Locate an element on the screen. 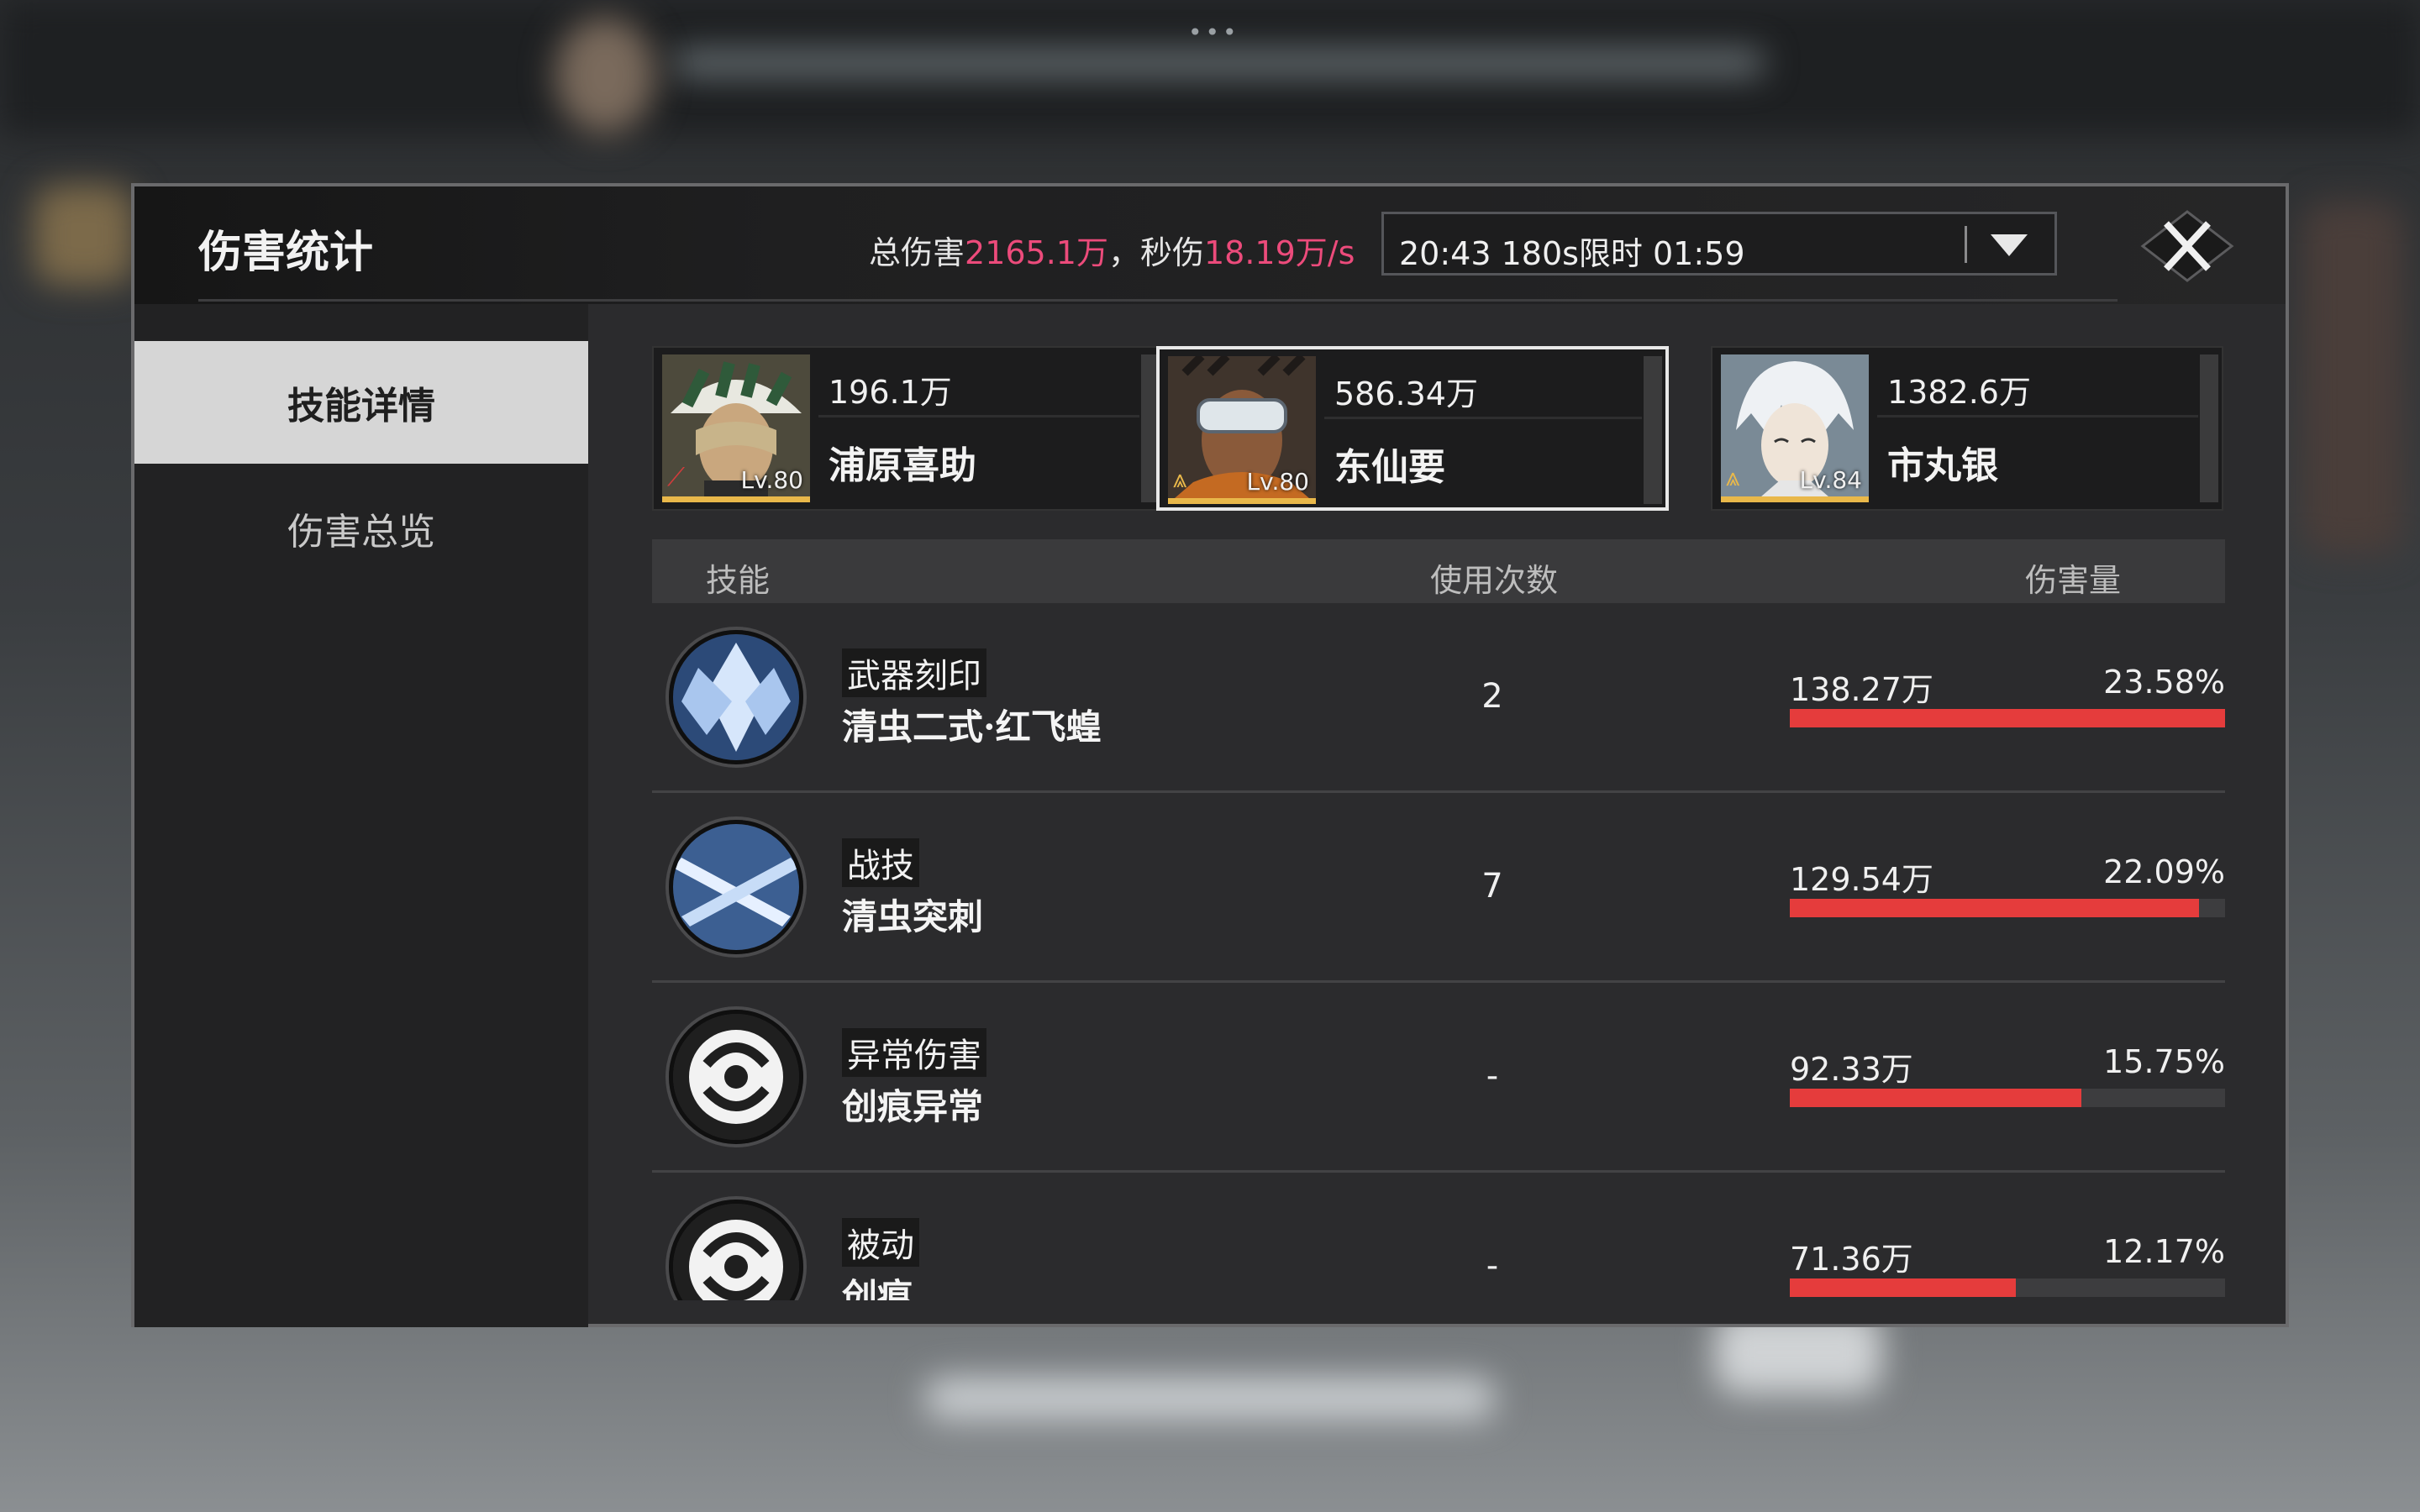 Image resolution: width=2420 pixels, height=1512 pixels. skill-slash-icon is located at coordinates (736, 887).